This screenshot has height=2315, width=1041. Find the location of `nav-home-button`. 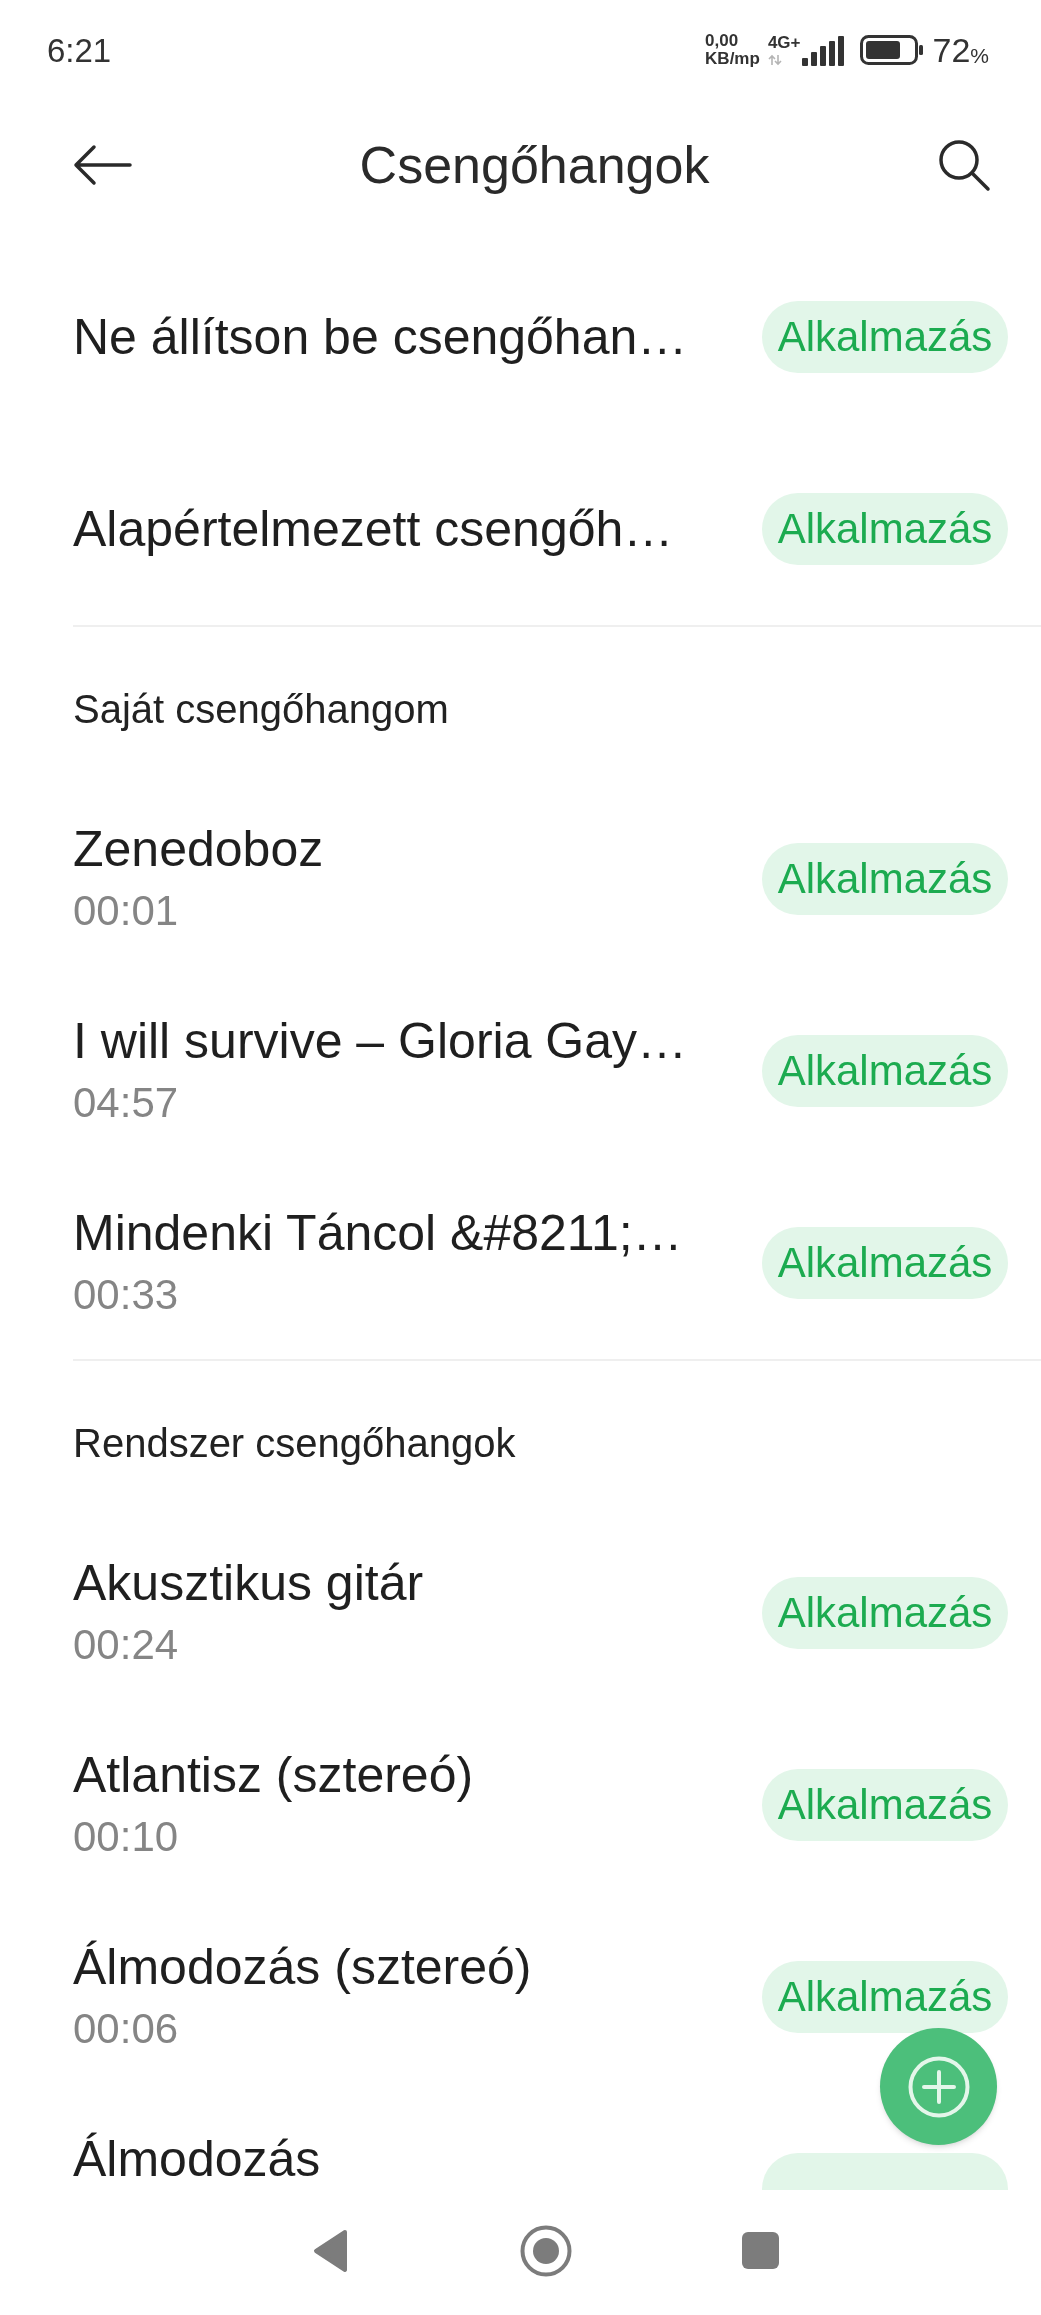

nav-home-button is located at coordinates (545, 2250).